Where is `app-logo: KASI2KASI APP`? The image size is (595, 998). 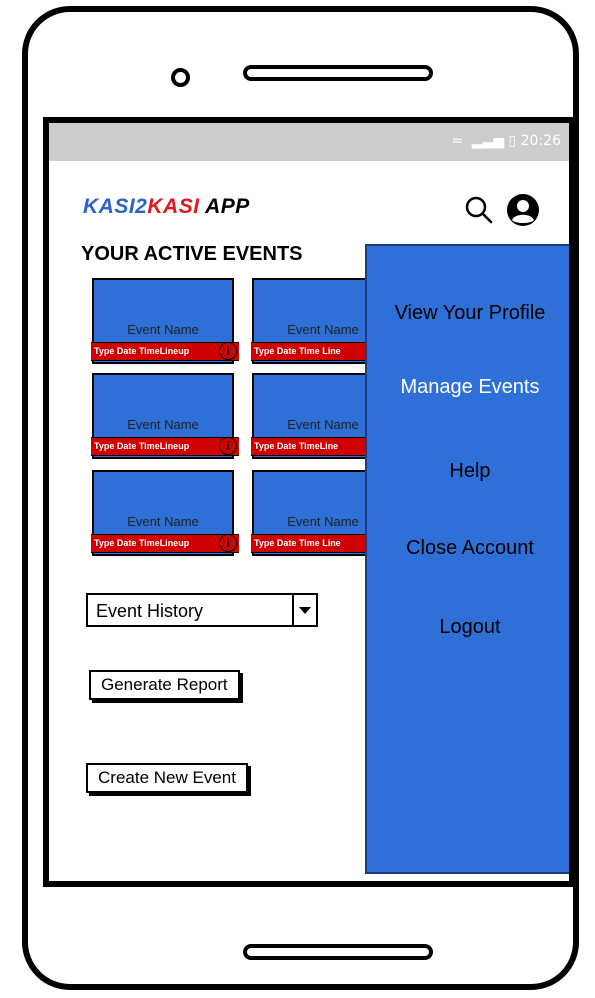
app-logo: KASI2KASI APP is located at coordinates (166, 207).